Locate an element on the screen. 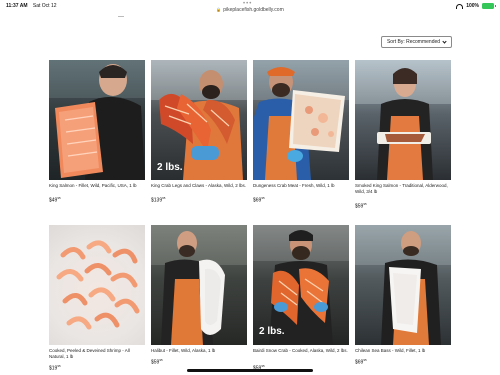 This screenshot has width=500, height=375. battery-icon is located at coordinates (489, 6).